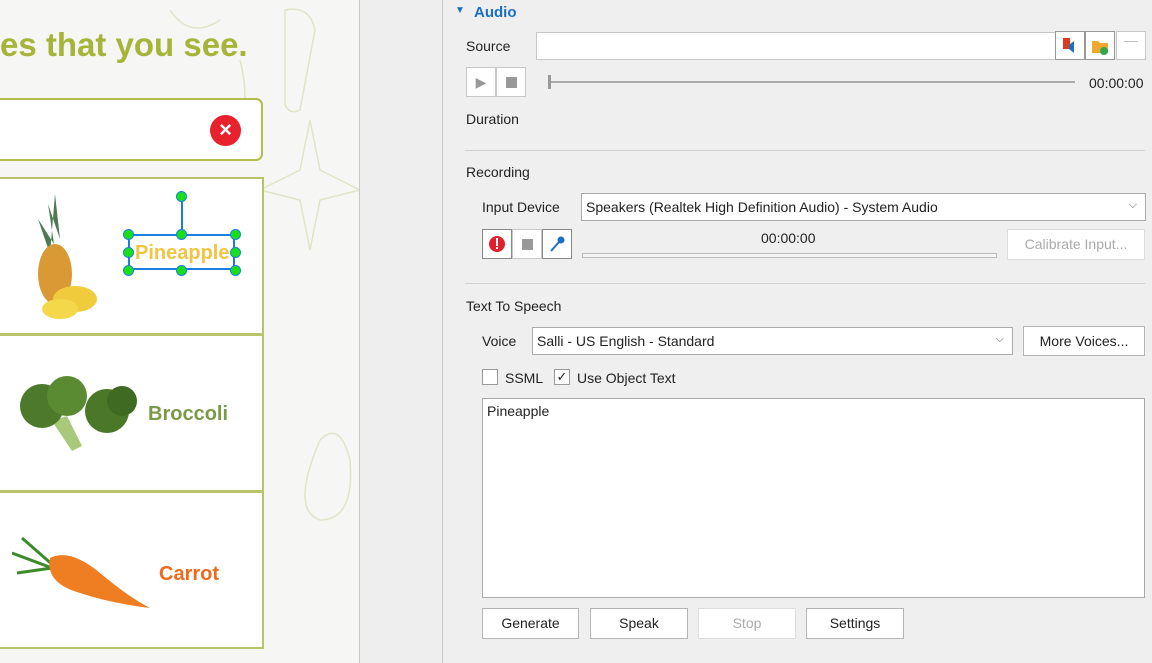  Describe the element at coordinates (225, 130) in the screenshot. I see `close-icon: ×` at that location.